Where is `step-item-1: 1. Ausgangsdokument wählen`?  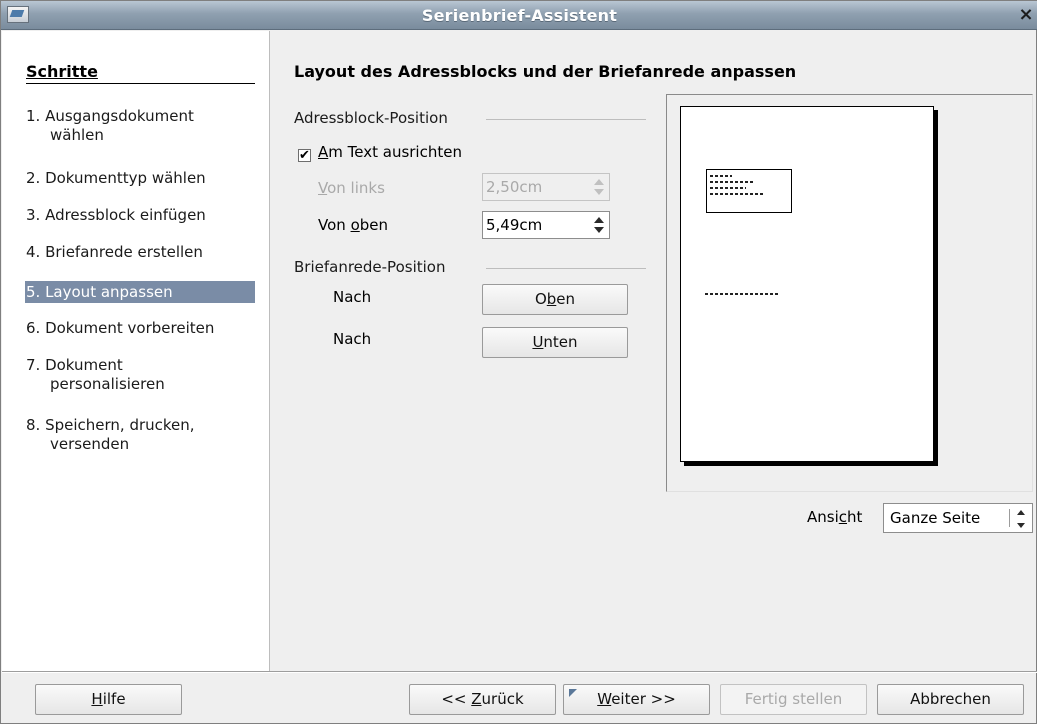
step-item-1: 1. Ausgangsdokument wählen is located at coordinates (142, 126).